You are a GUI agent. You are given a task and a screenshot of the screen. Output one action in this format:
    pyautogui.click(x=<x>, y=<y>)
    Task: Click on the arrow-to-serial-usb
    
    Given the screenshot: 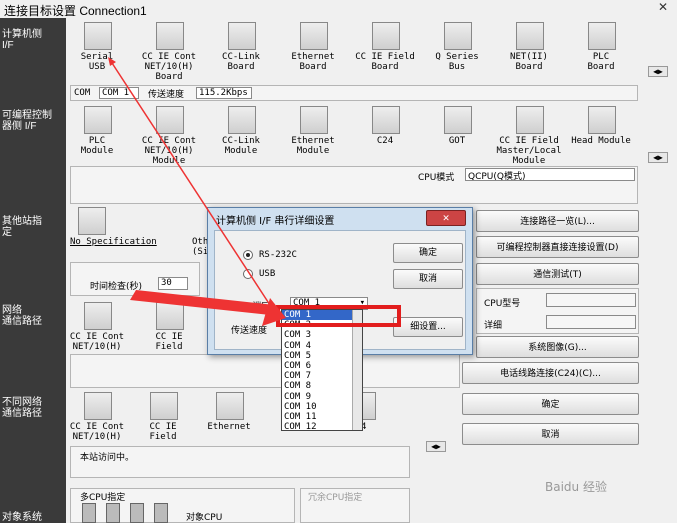 What is the action you would take?
    pyautogui.click(x=191, y=184)
    